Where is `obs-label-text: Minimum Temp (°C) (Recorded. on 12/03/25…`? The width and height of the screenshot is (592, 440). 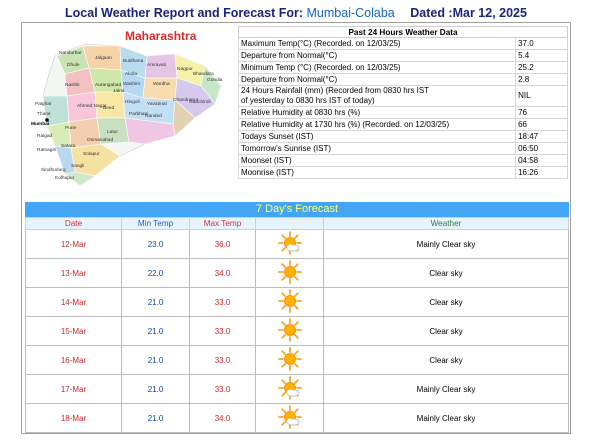
obs-label-text: Minimum Temp (°C) (Recorded. on 12/03/25… is located at coordinates (321, 67).